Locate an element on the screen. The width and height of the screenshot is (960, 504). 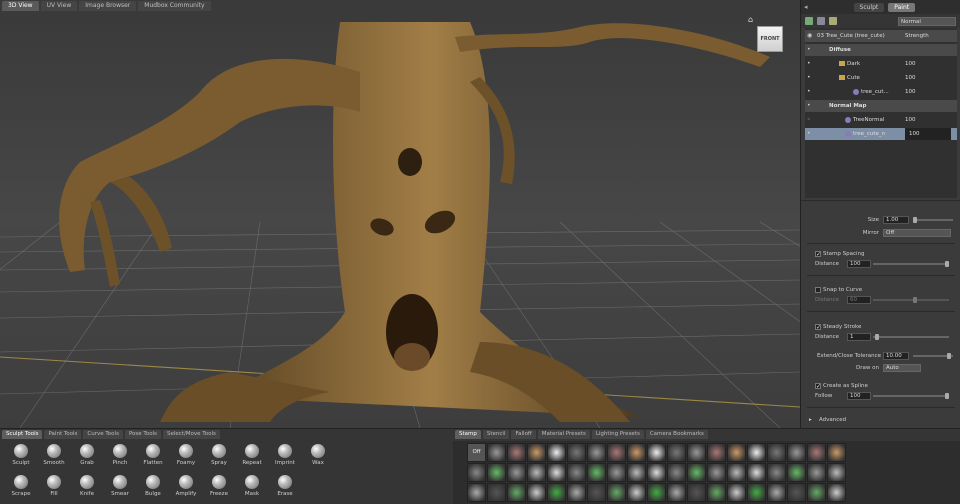
blend-mode-select: Normal is located at coordinates (927, 21).